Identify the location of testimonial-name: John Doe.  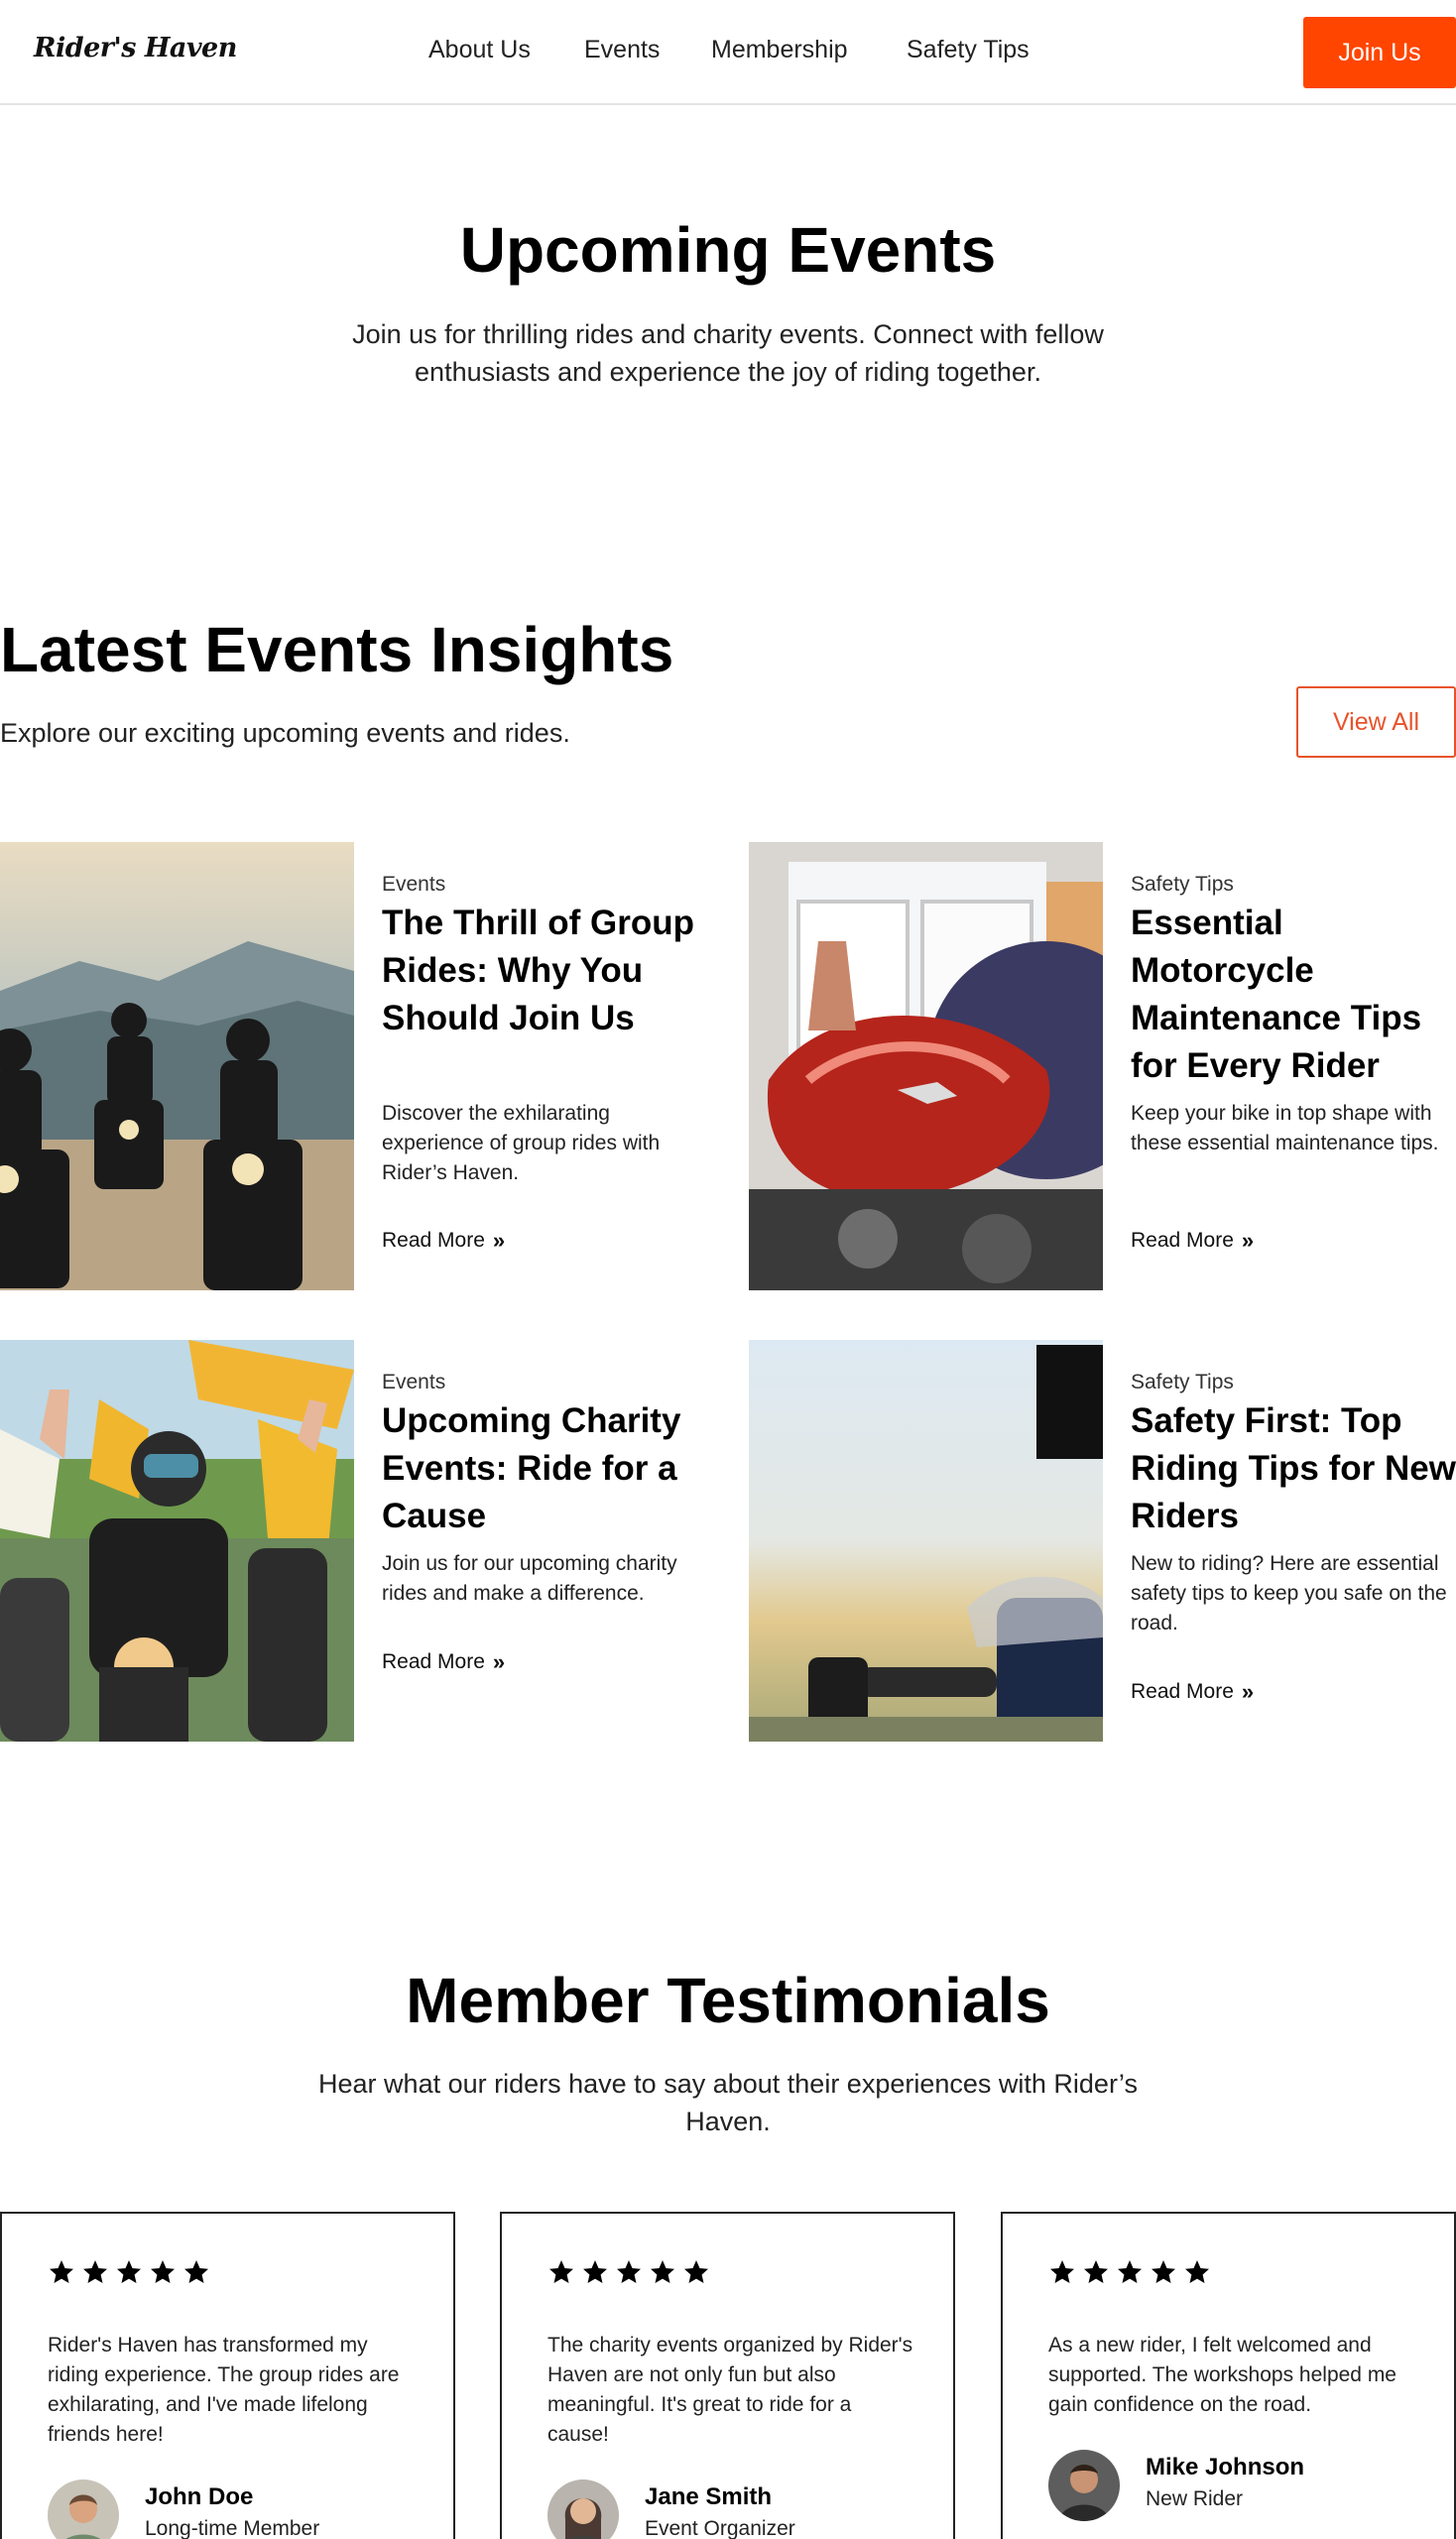
(199, 2497).